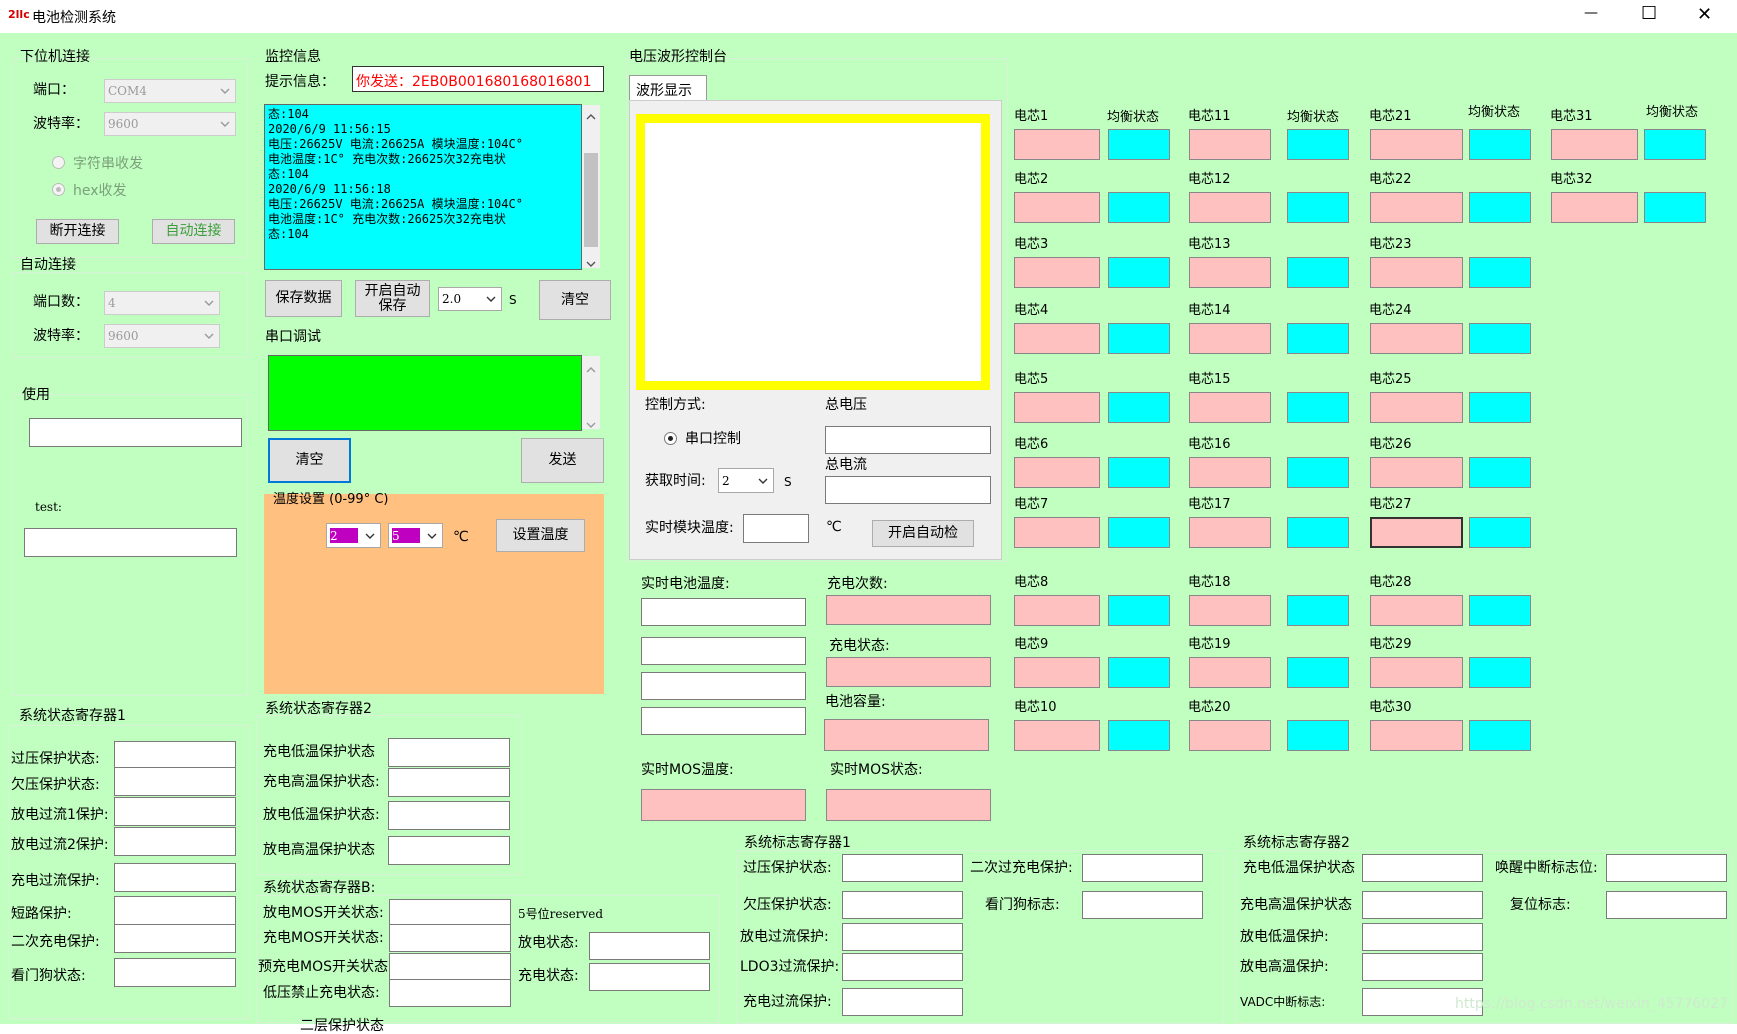 This screenshot has height=1034, width=1737. What do you see at coordinates (162, 336) in the screenshot?
I see `auto-baud-select: 9600` at bounding box center [162, 336].